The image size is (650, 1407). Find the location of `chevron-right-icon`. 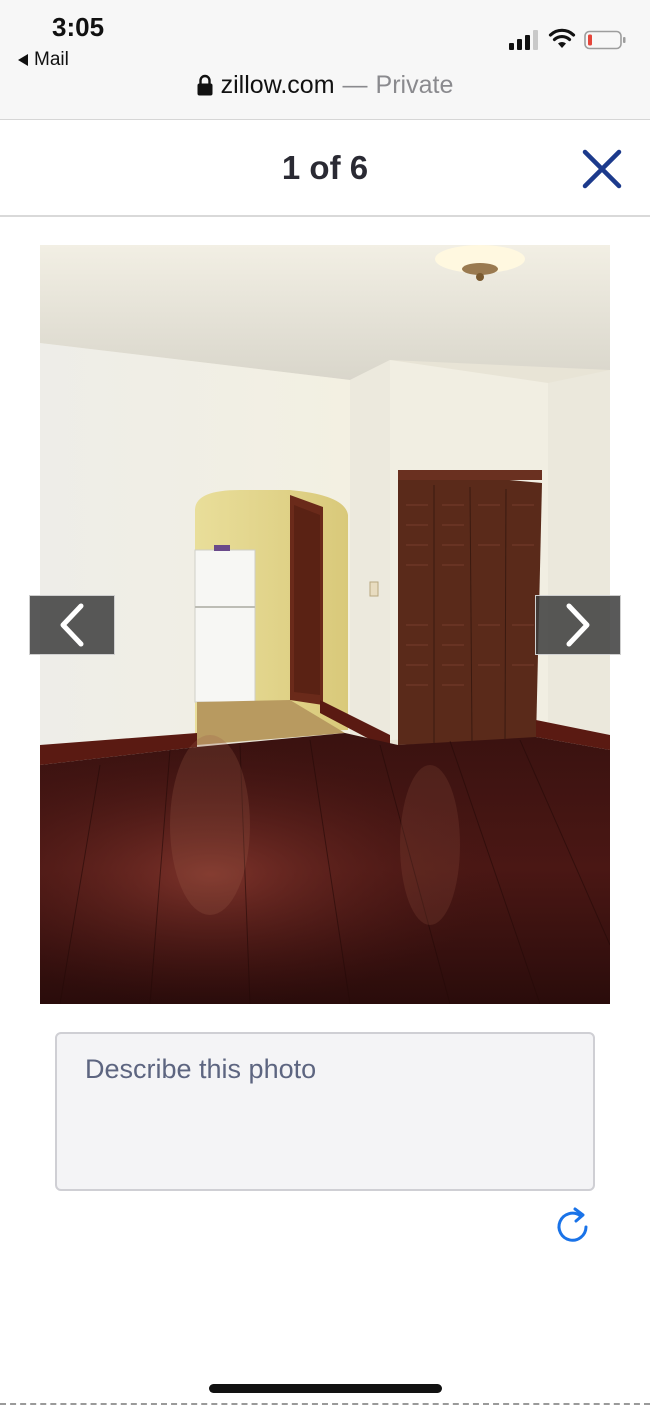

chevron-right-icon is located at coordinates (578, 625).